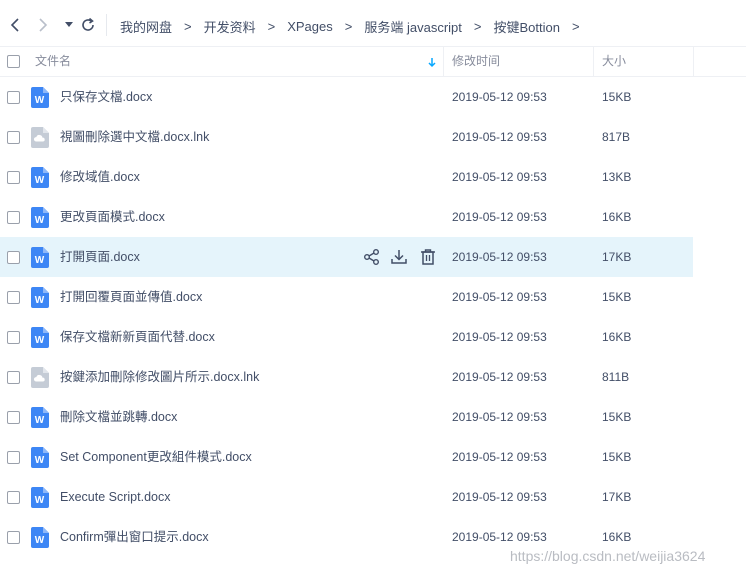 The height and width of the screenshot is (576, 746). Describe the element at coordinates (137, 337) in the screenshot. I see `file-name: 保存文檔新新頁面代替.docx` at that location.